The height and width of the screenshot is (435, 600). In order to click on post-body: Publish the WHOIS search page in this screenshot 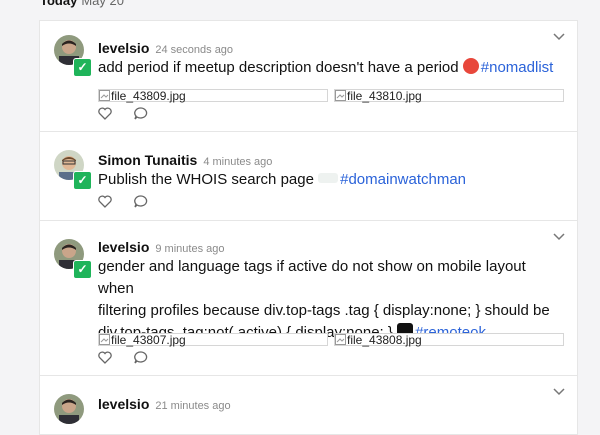, I will do `click(206, 179)`.